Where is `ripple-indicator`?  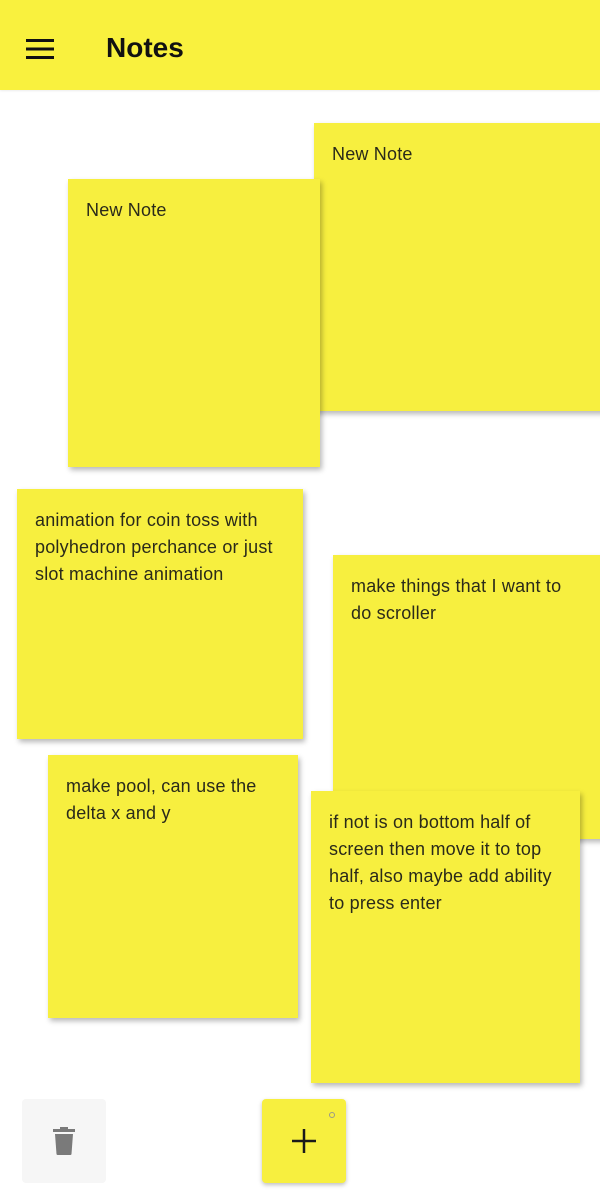
ripple-indicator is located at coordinates (332, 1115).